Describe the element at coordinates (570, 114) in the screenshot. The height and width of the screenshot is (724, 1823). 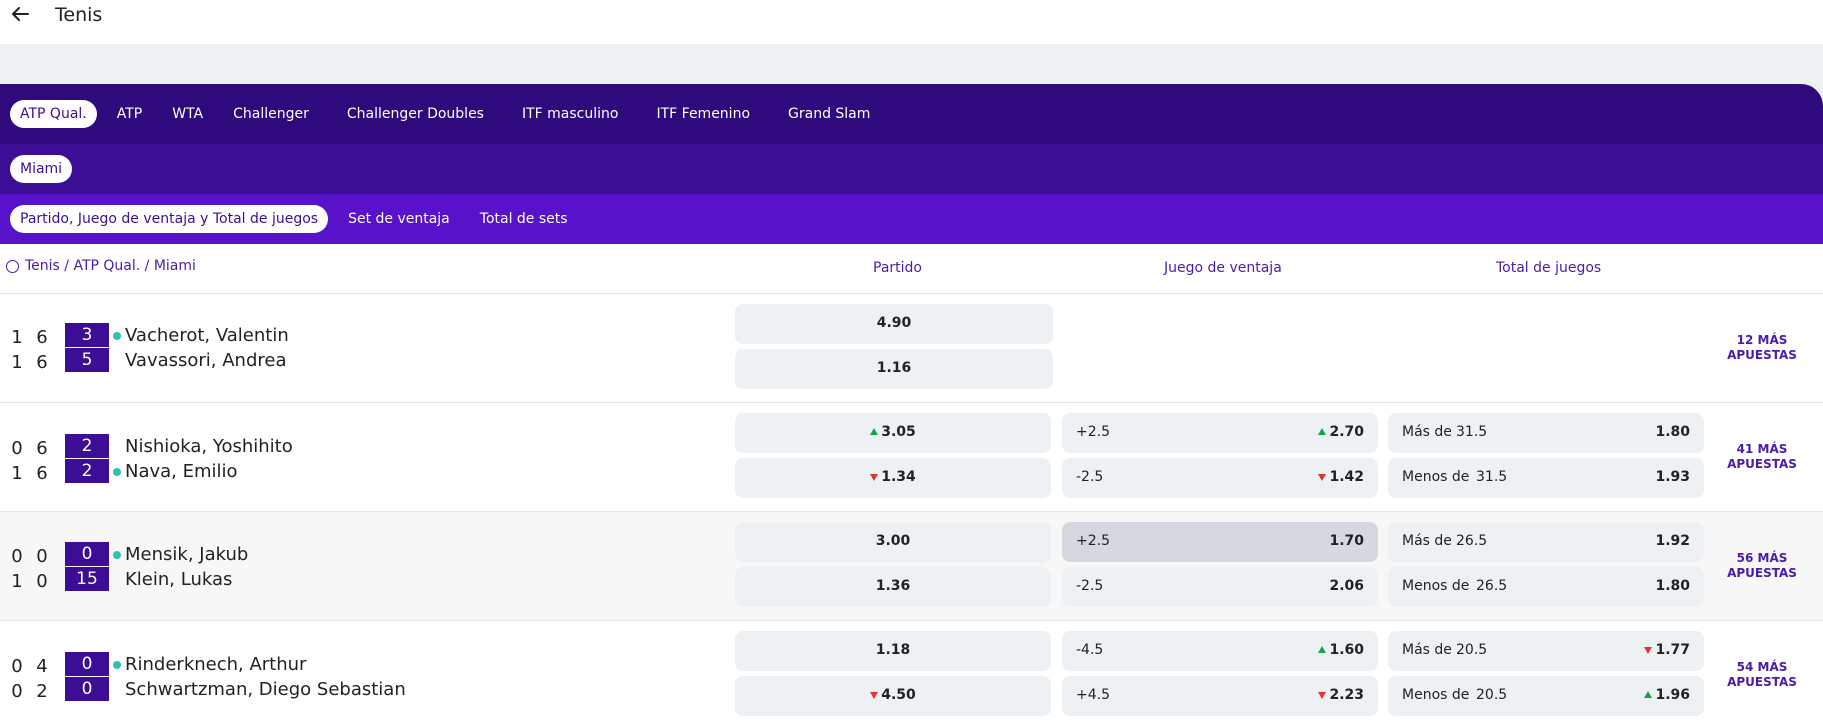
I see `tab-itf-masculino: ITF masculino` at that location.